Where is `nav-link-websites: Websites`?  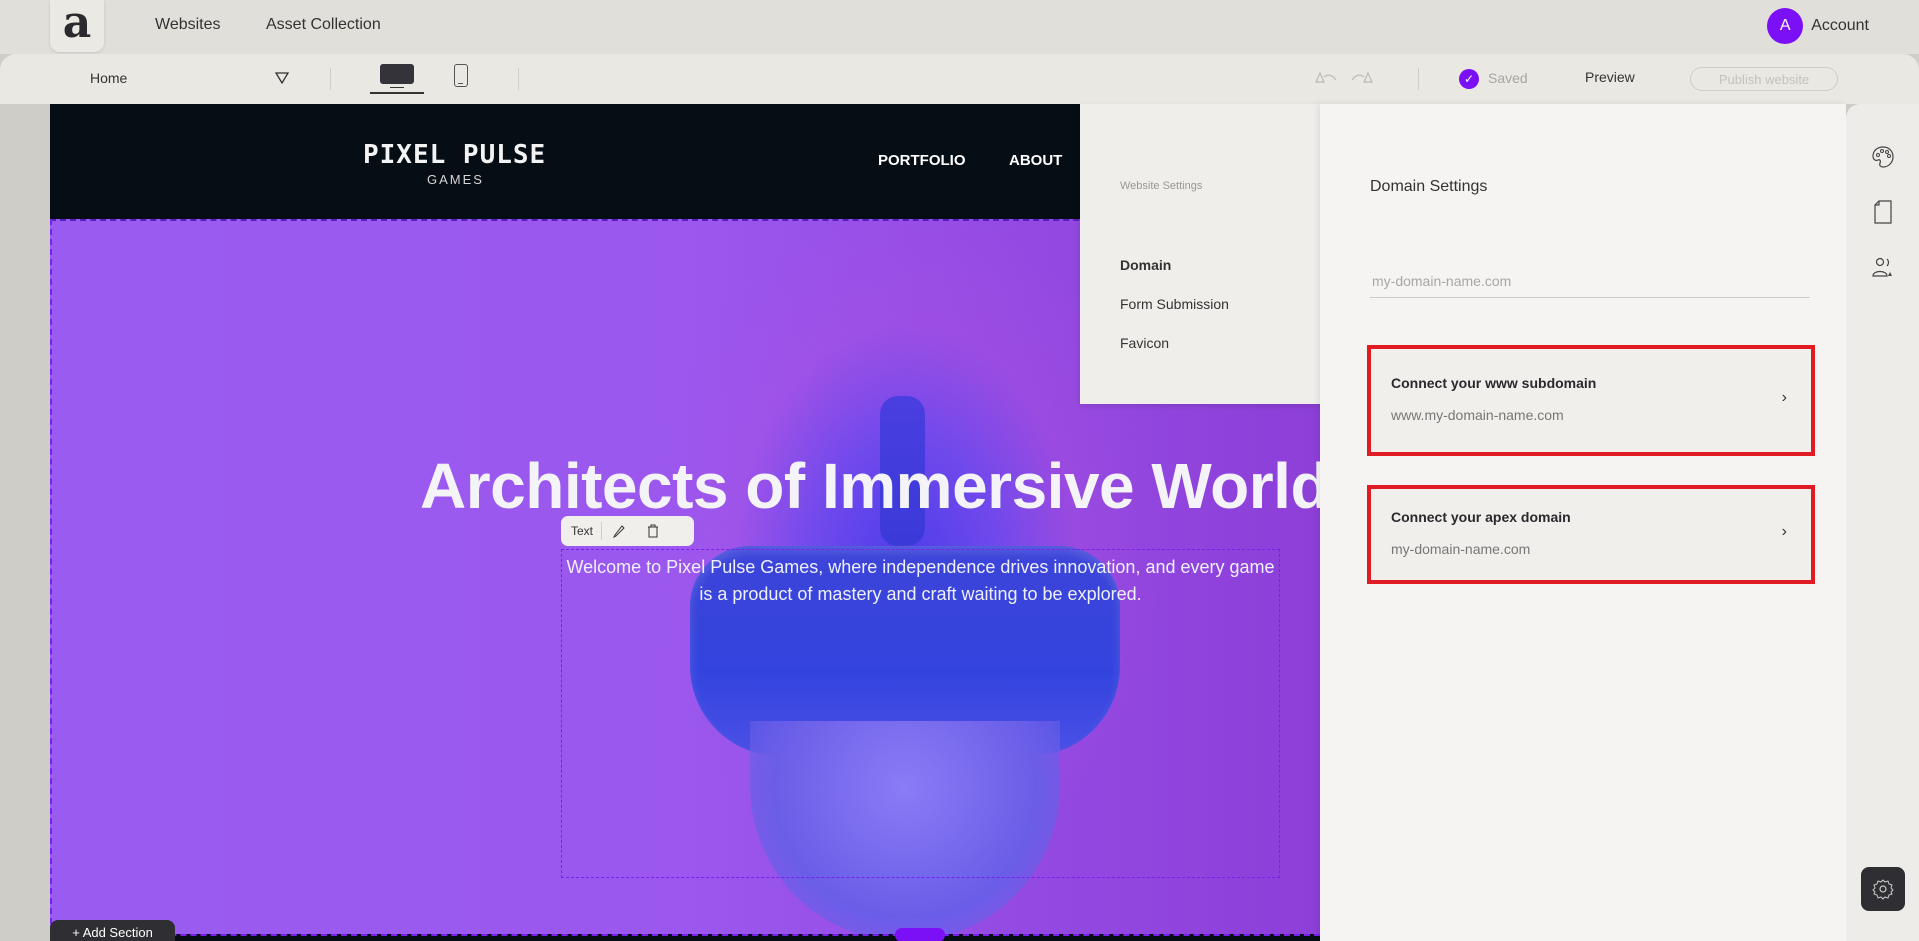
nav-link-websites: Websites is located at coordinates (188, 25).